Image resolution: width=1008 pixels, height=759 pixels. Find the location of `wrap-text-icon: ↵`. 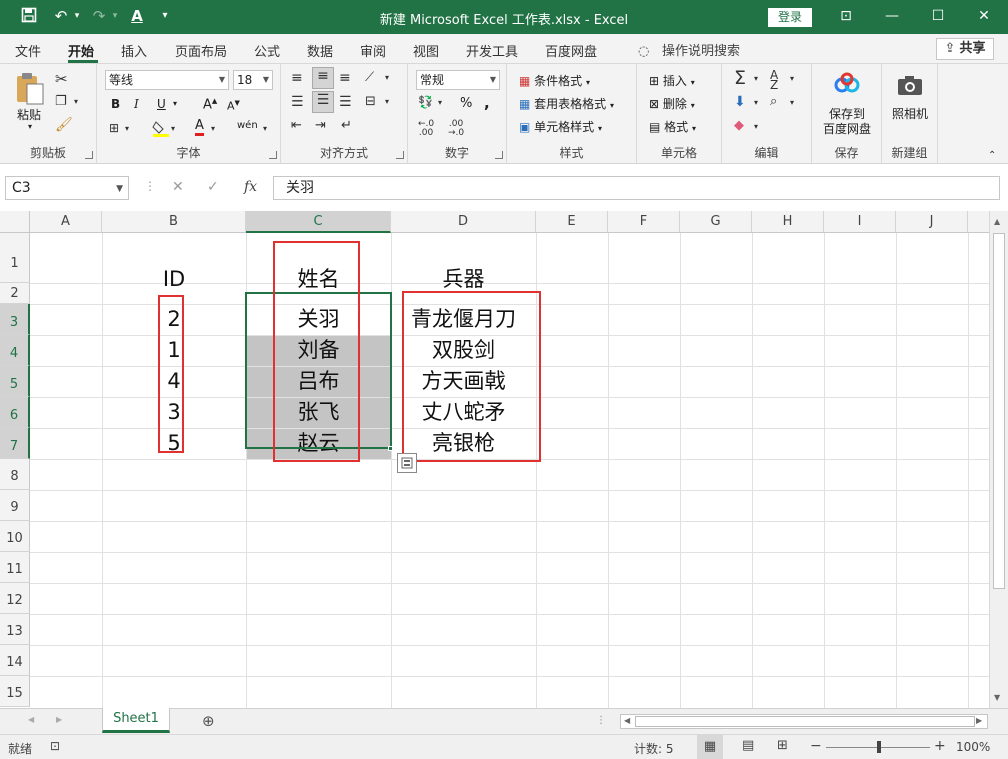

wrap-text-icon: ↵ is located at coordinates (346, 125).